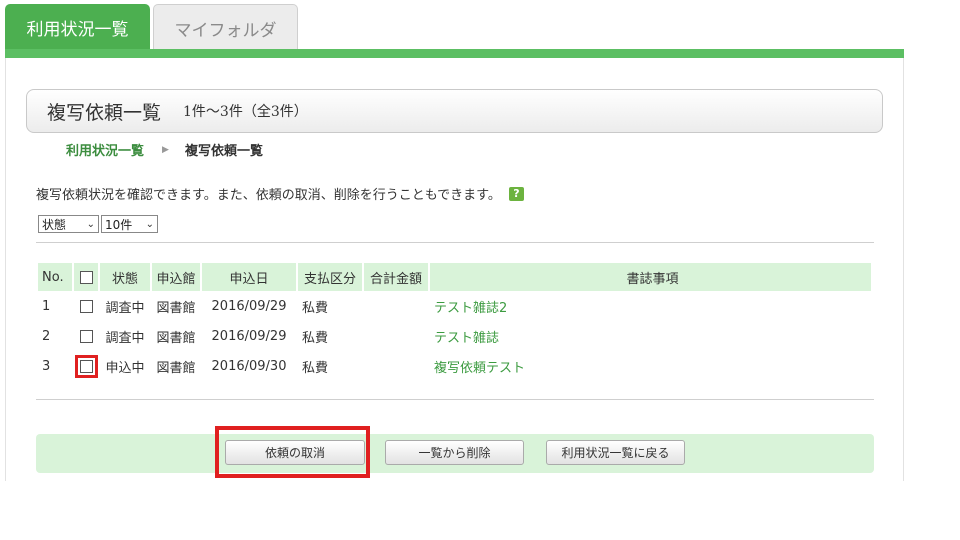 The width and height of the screenshot is (960, 540). Describe the element at coordinates (479, 368) in the screenshot. I see `bibliography-link: 複写依頼テスト` at that location.